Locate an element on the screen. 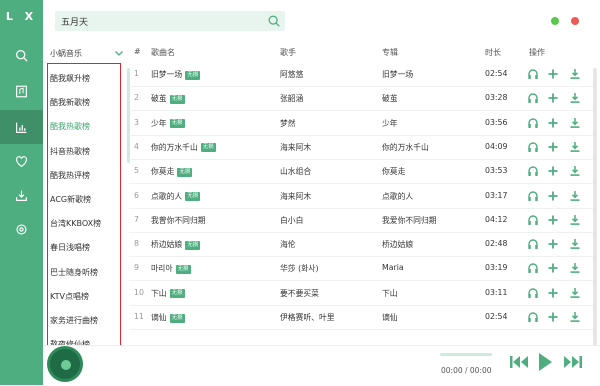 This screenshot has width=600, height=386. song-title: 旧梦一场 无损 is located at coordinates (176, 74).